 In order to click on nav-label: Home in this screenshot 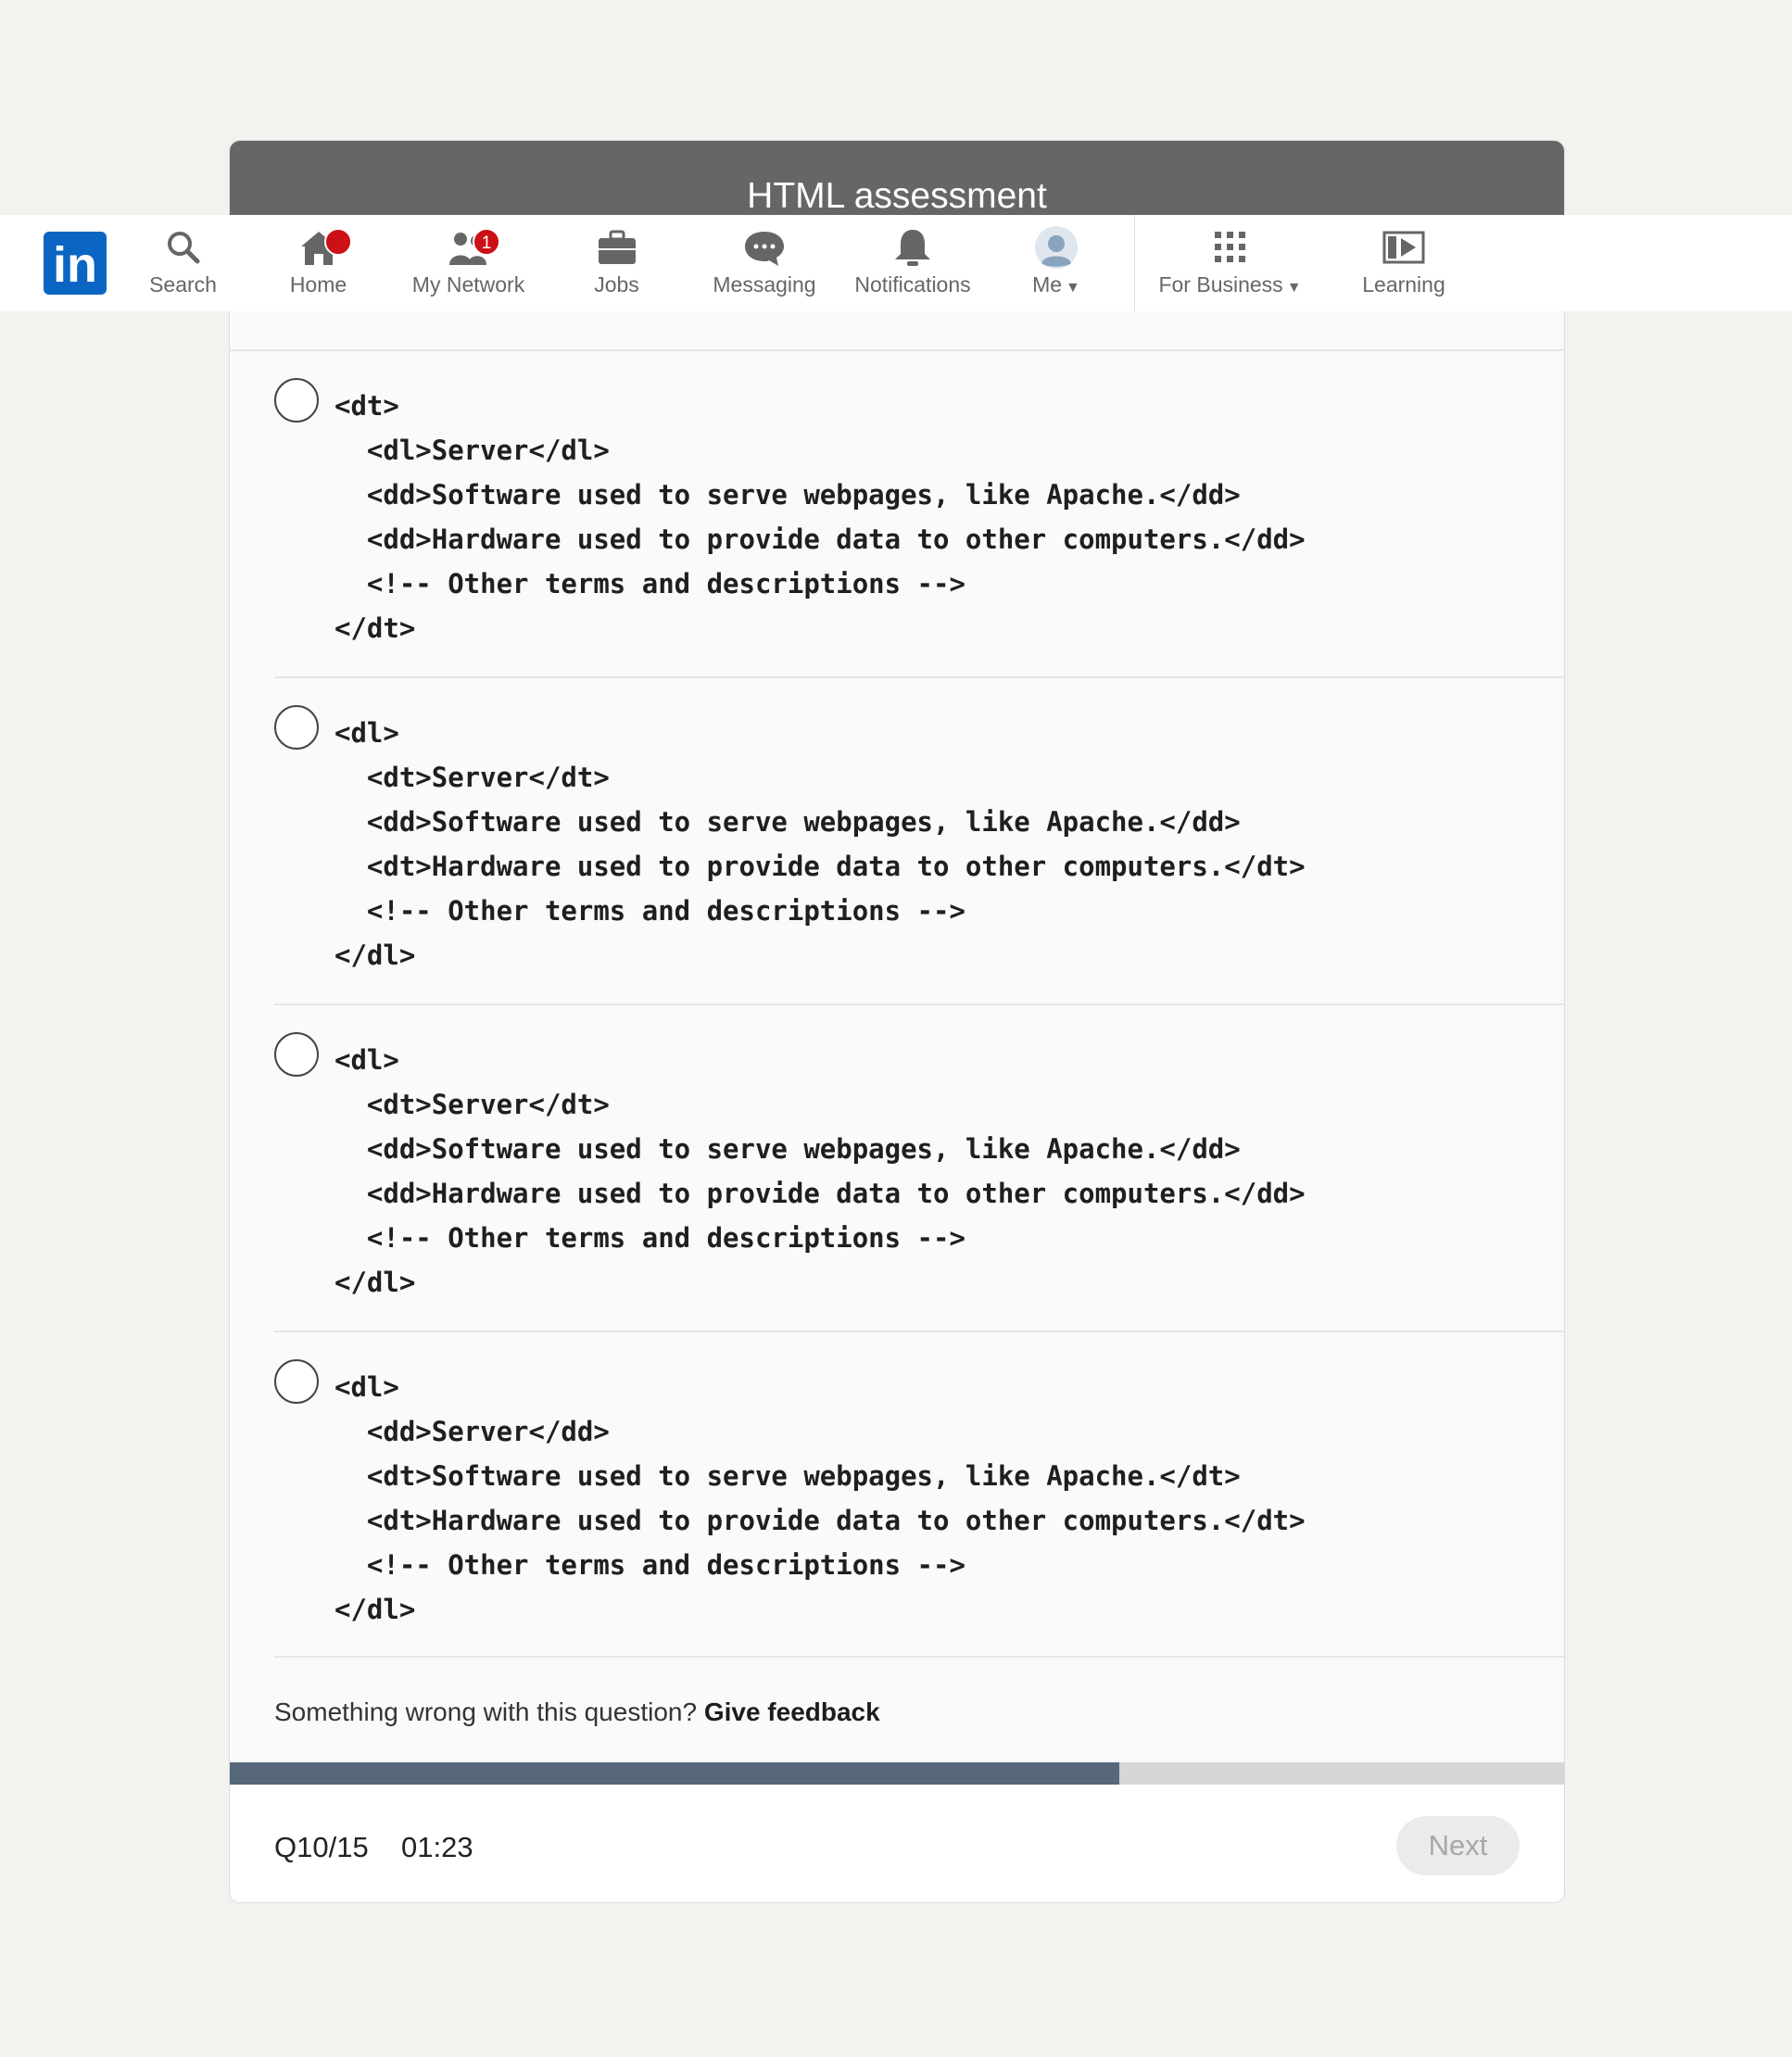, I will do `click(318, 284)`.